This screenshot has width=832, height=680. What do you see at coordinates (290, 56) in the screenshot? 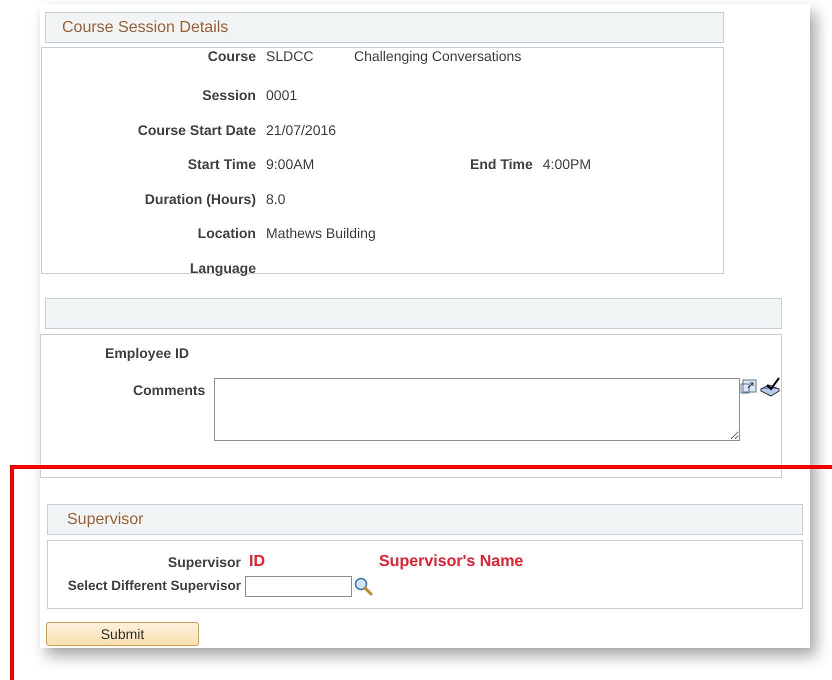
I see `field-value: SLDCC` at bounding box center [290, 56].